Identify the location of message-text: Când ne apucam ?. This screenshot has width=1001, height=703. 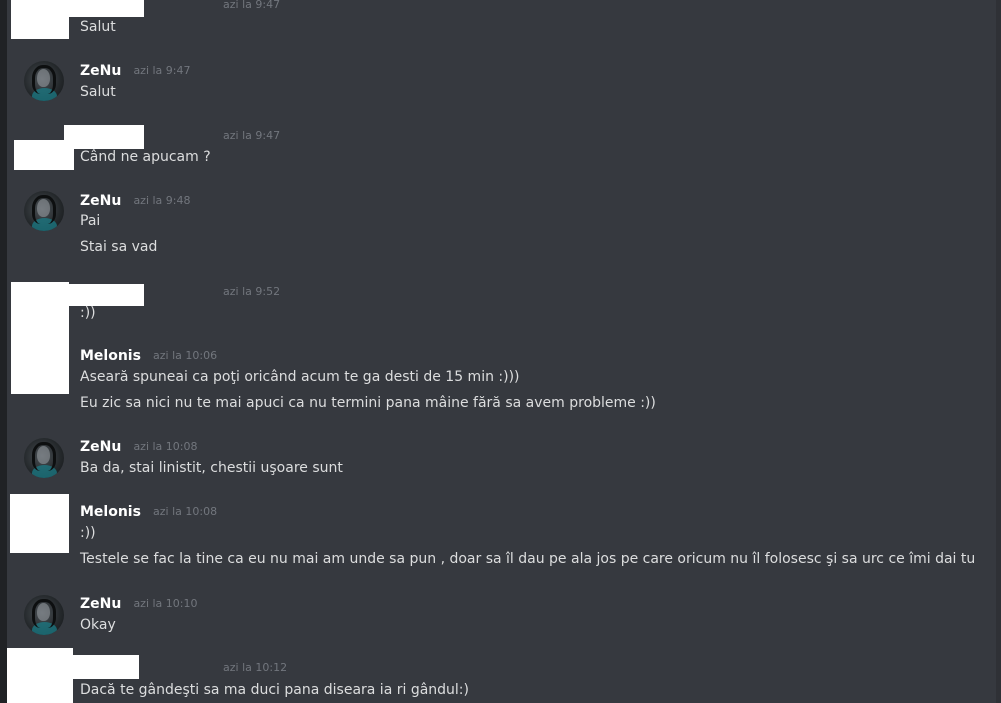
(145, 157).